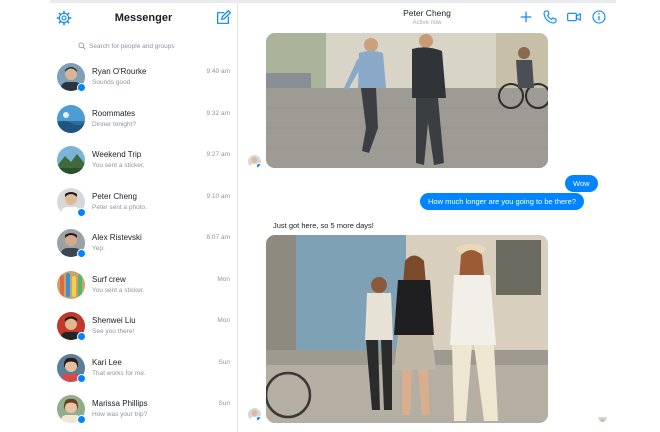 This screenshot has height=432, width=660. What do you see at coordinates (526, 17) in the screenshot?
I see `plus-icon` at bounding box center [526, 17].